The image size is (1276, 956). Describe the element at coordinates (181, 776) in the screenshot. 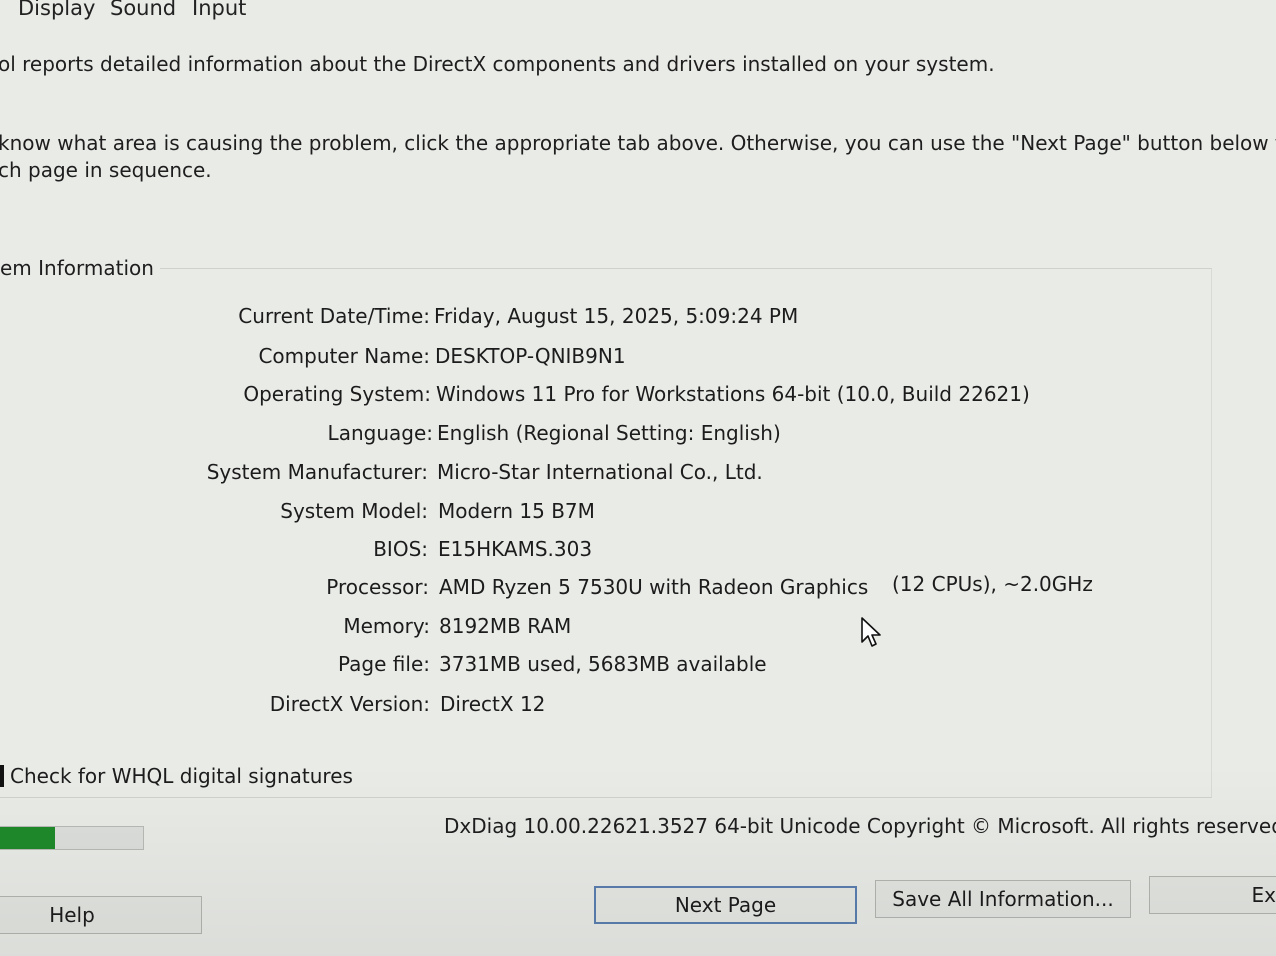

I see `whql-checkbox-label: Check for WHQL digital signatures` at that location.